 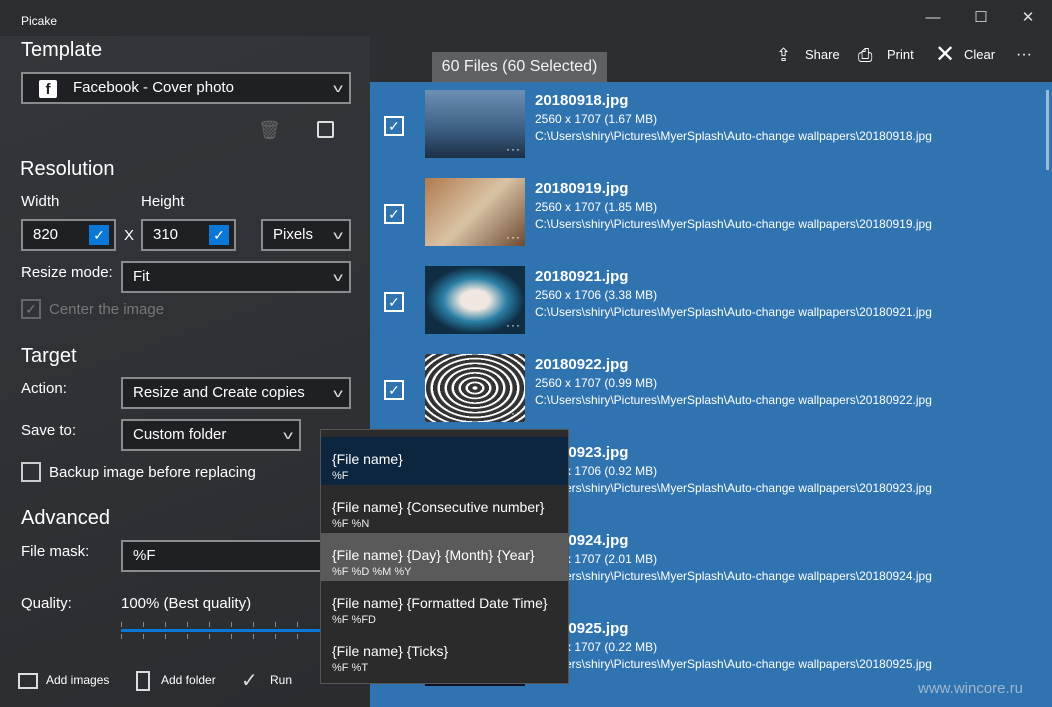 What do you see at coordinates (351, 524) in the screenshot?
I see `mask-code: %F %N` at bounding box center [351, 524].